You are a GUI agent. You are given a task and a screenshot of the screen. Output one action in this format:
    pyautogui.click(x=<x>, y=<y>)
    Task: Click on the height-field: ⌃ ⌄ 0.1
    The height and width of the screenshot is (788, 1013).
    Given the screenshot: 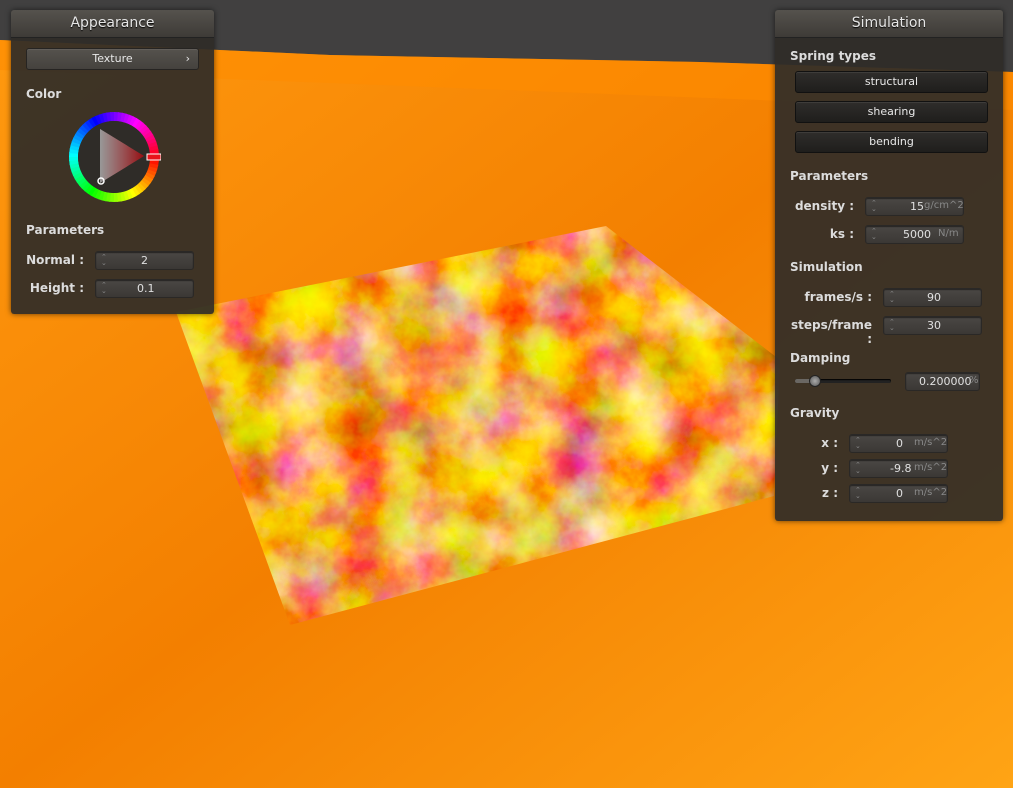 What is the action you would take?
    pyautogui.click(x=144, y=288)
    